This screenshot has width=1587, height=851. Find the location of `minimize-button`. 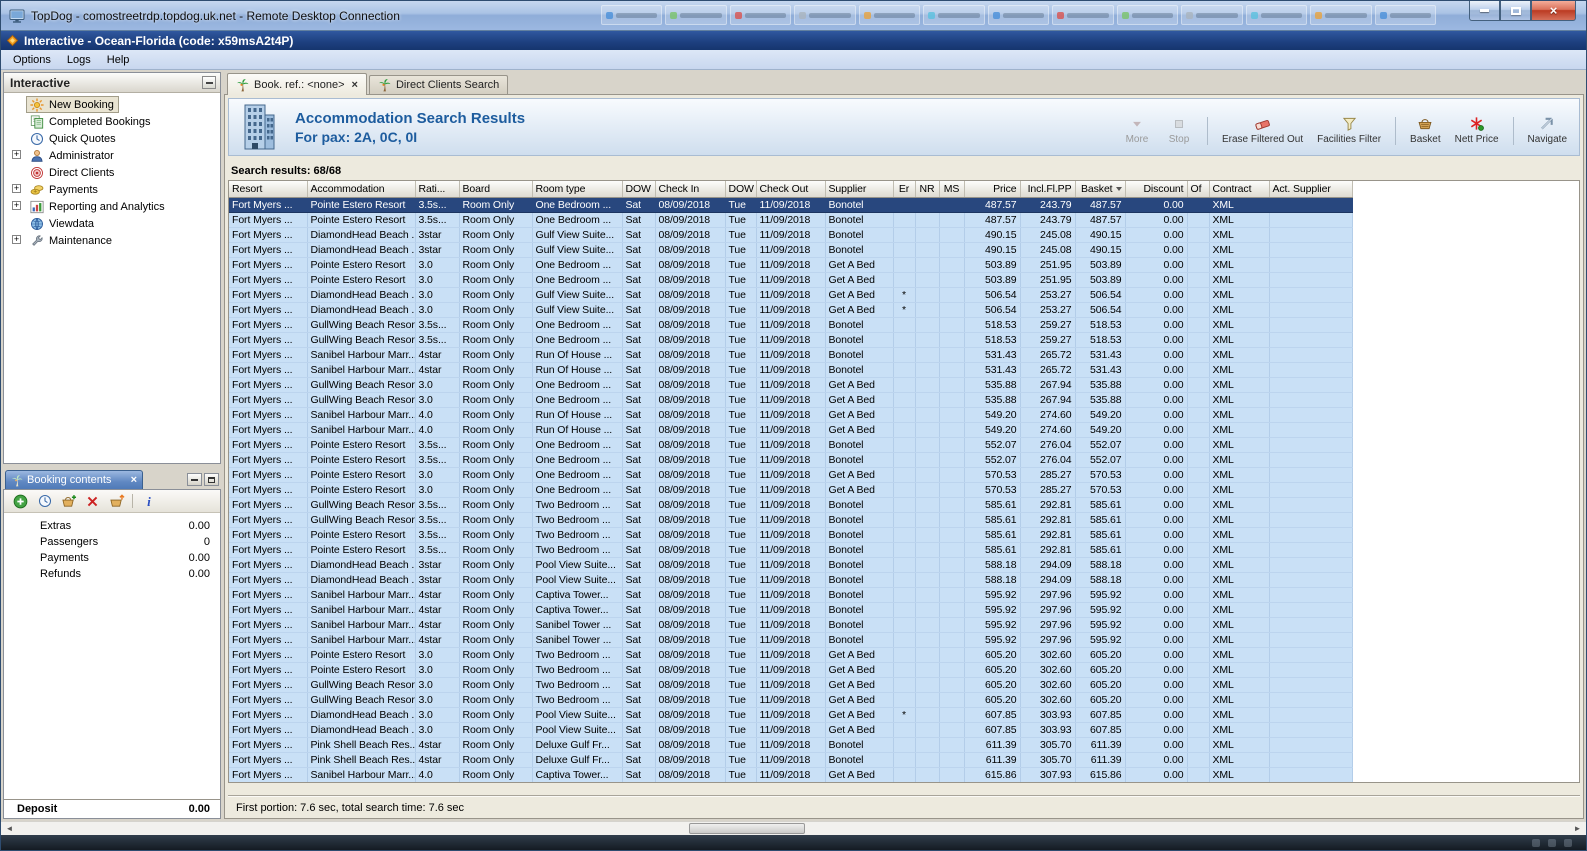

minimize-button is located at coordinates (1484, 11).